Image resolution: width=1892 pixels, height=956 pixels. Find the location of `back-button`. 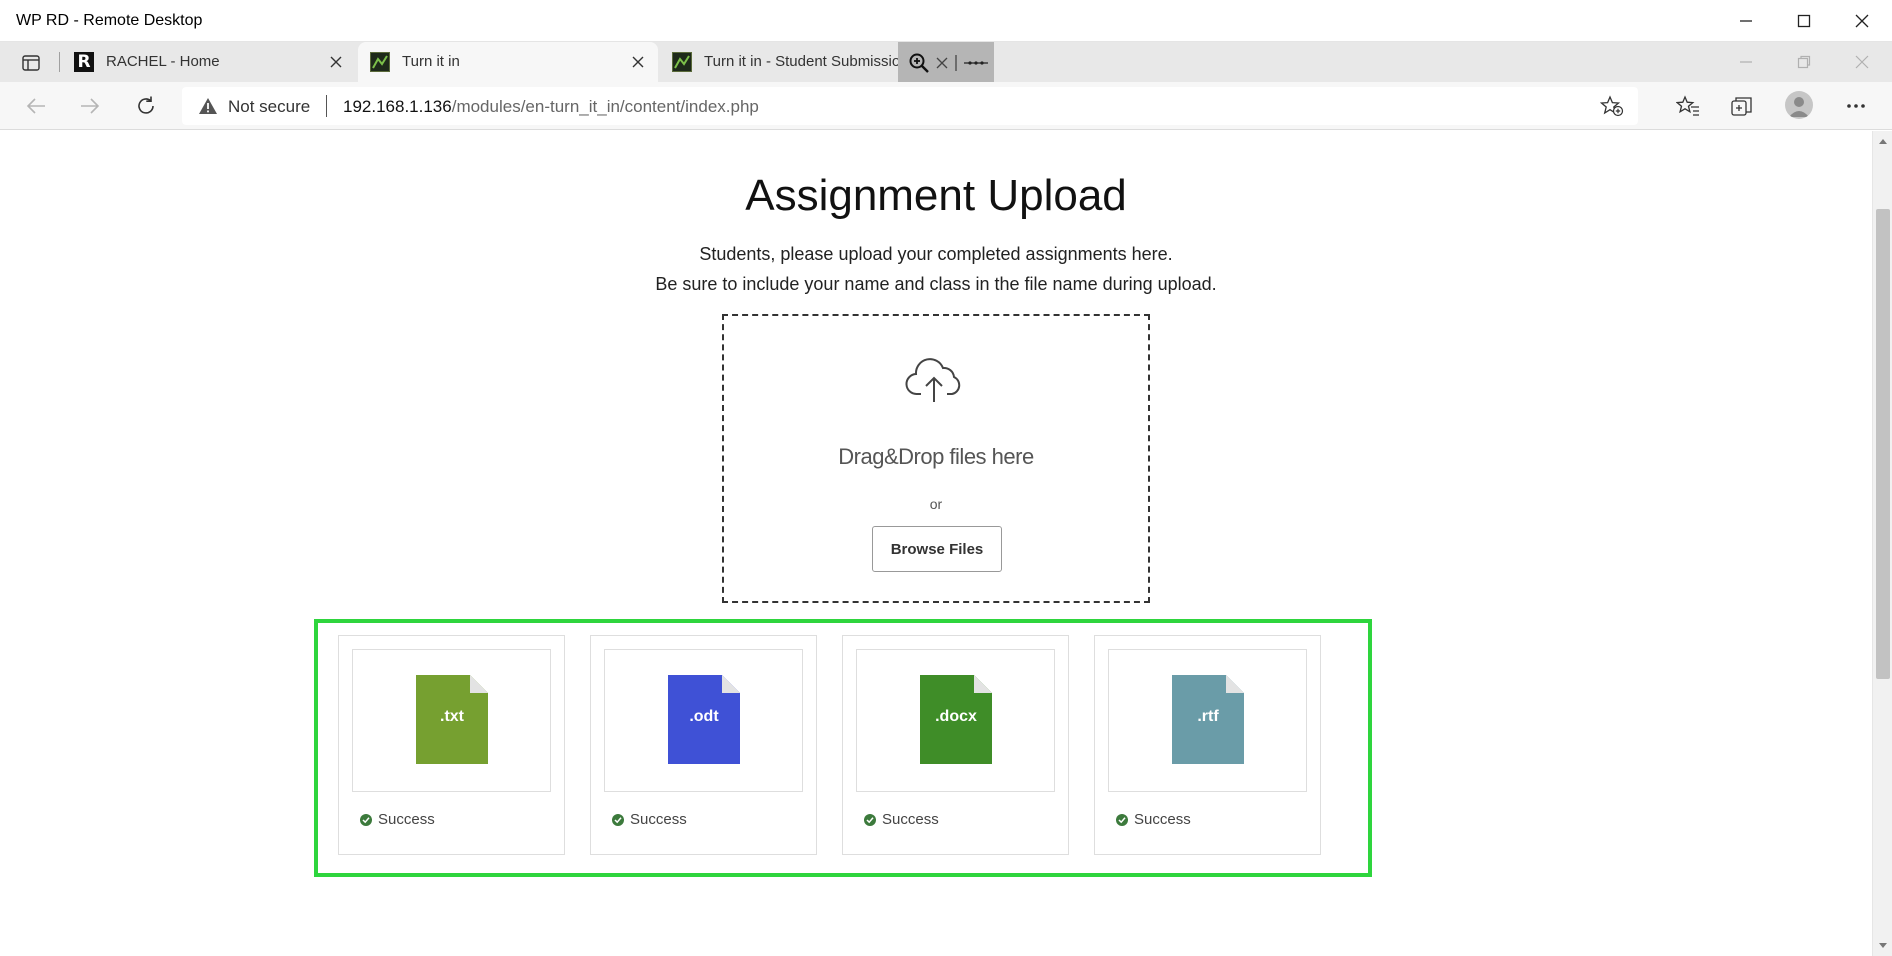

back-button is located at coordinates (36, 106).